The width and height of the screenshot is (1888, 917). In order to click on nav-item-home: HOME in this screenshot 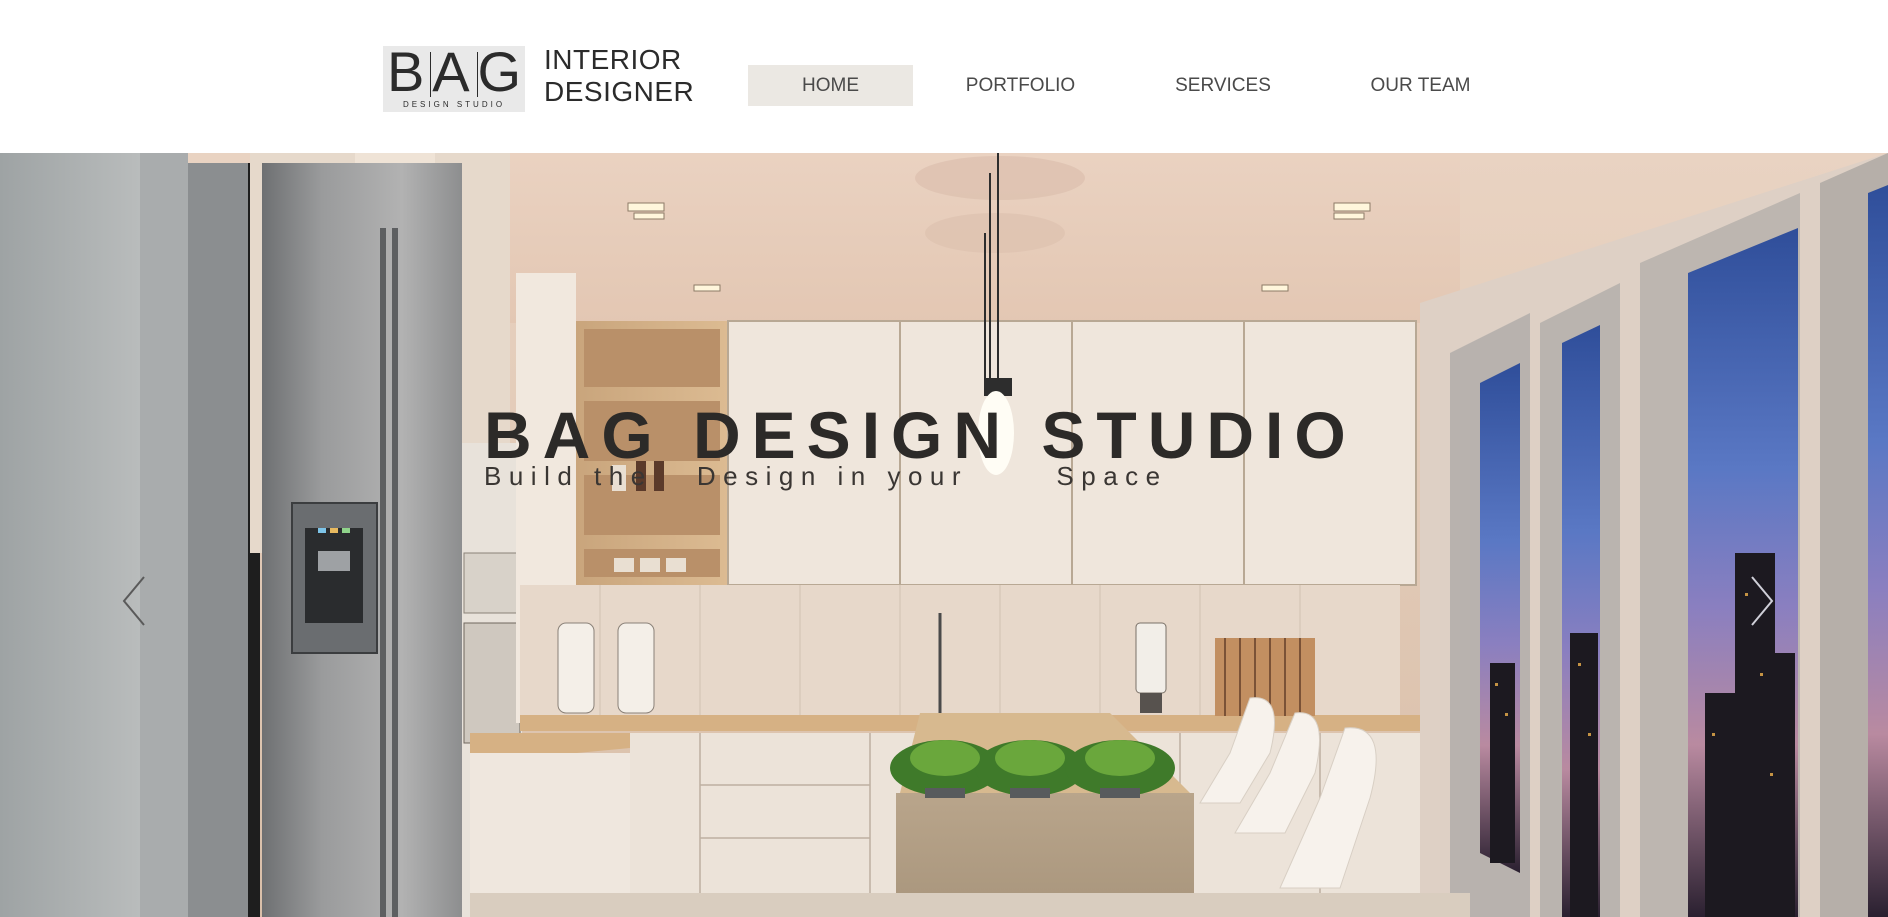, I will do `click(830, 85)`.